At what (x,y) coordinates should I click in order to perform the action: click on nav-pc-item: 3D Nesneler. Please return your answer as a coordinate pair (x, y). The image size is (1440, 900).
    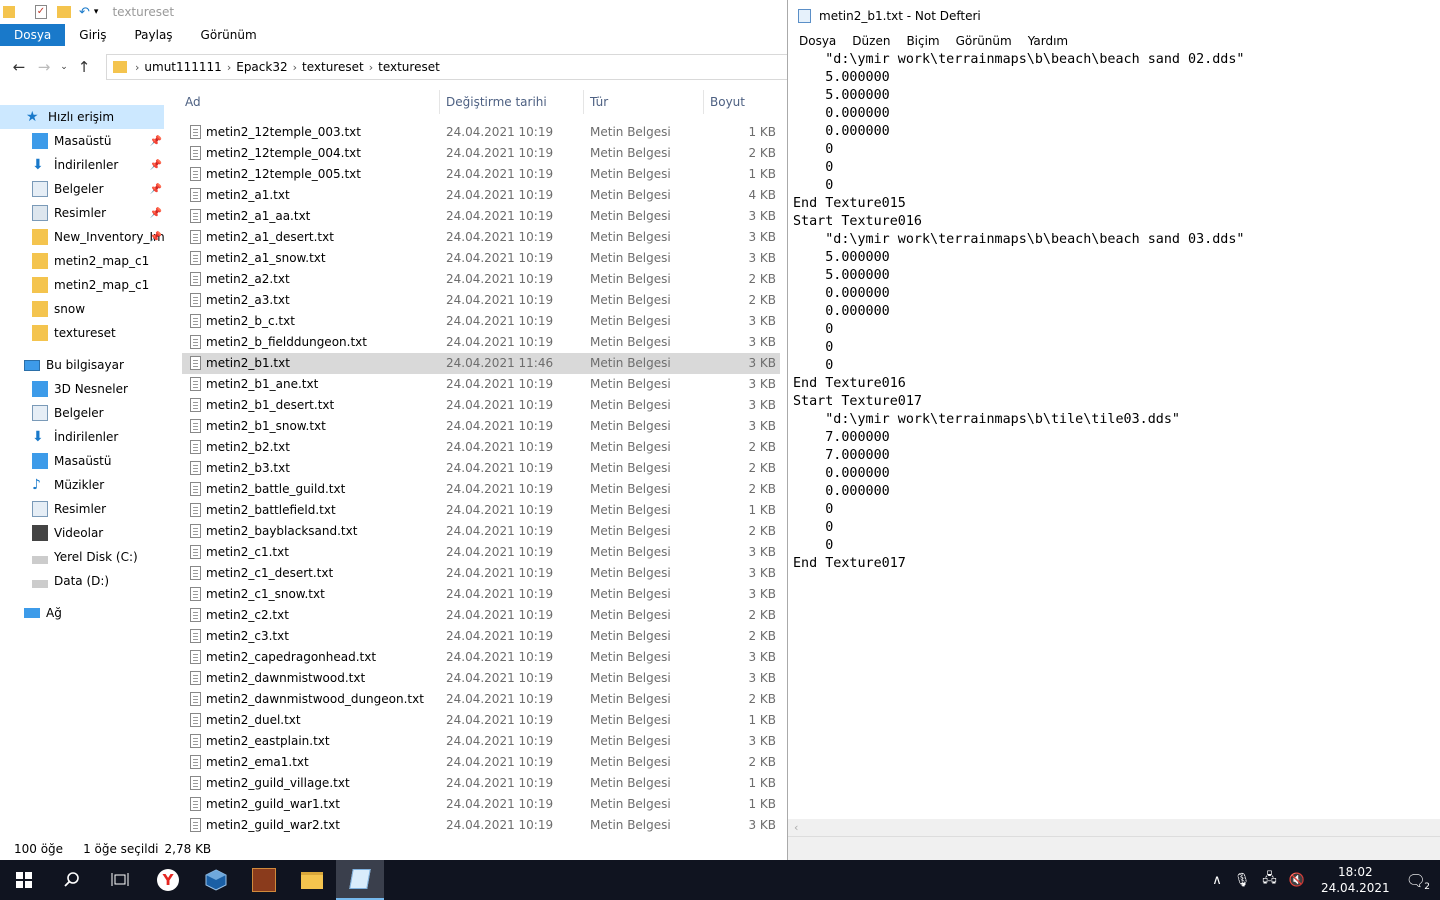
    Looking at the image, I should click on (83, 389).